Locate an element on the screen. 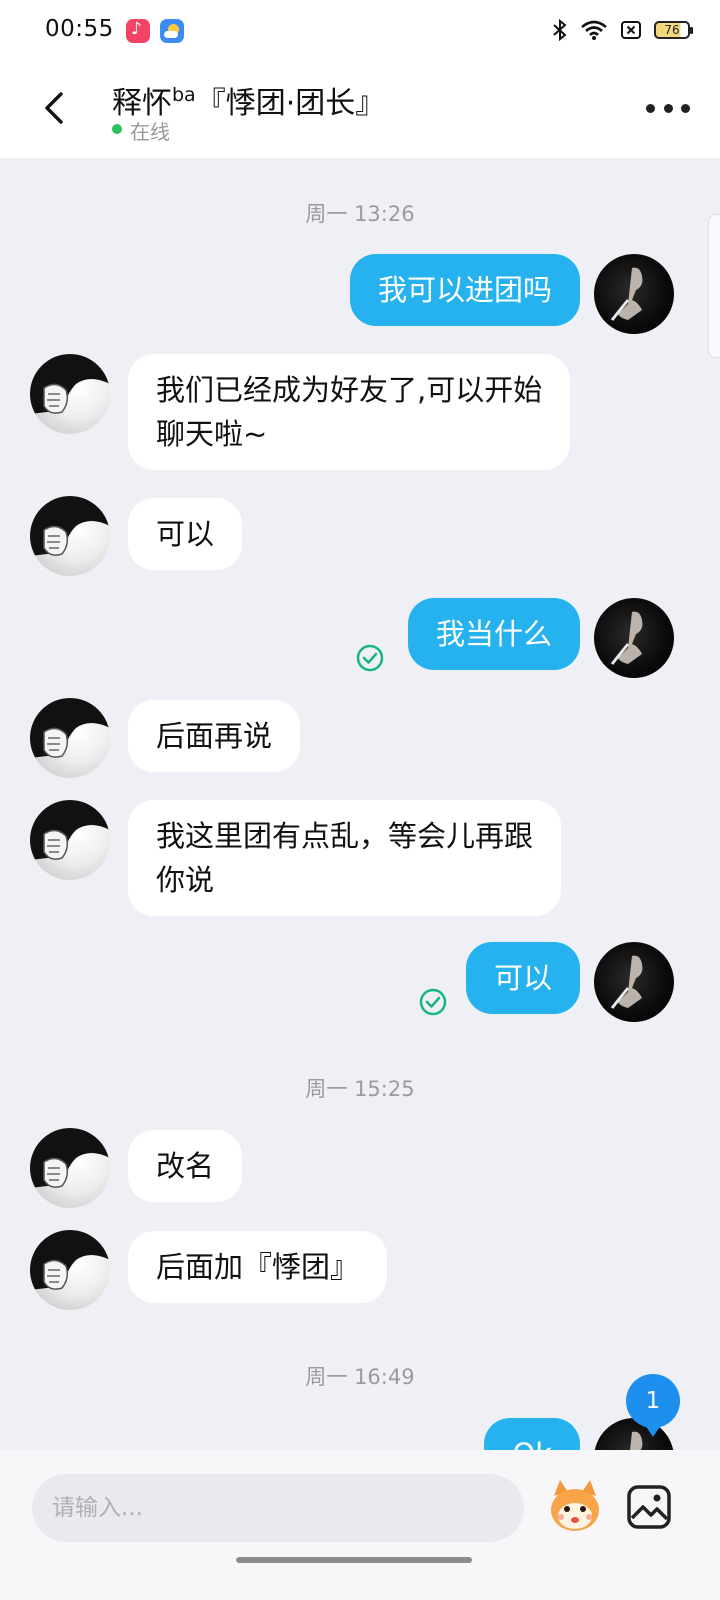 Image resolution: width=720 pixels, height=1600 pixels. chat-header: 释怀ba『悸团·团长』 在线 is located at coordinates (360, 111).